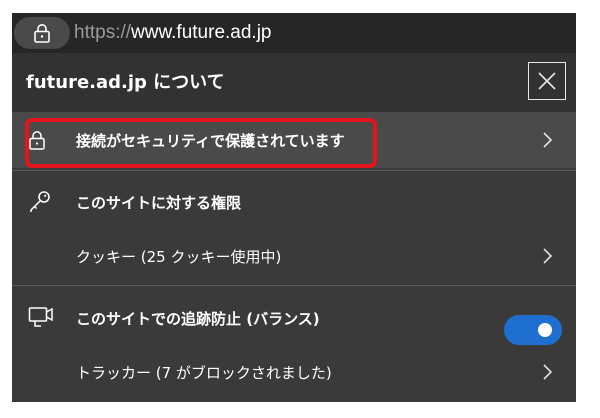 This screenshot has height=418, width=600. I want to click on close-icon, so click(547, 81).